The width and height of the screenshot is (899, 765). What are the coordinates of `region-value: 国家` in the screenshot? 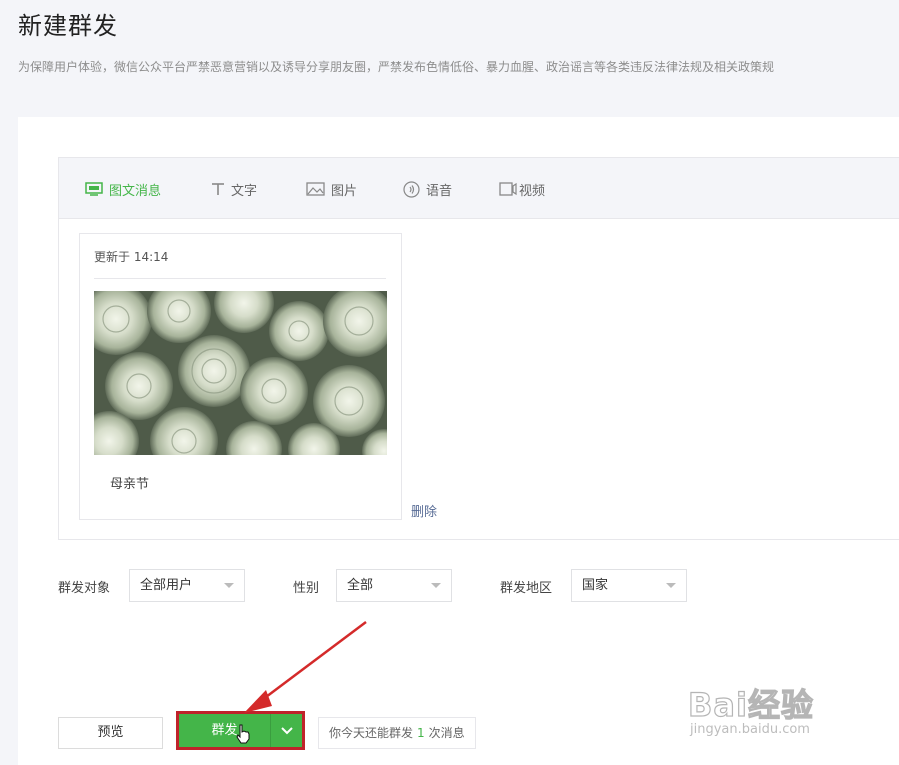 It's located at (595, 585).